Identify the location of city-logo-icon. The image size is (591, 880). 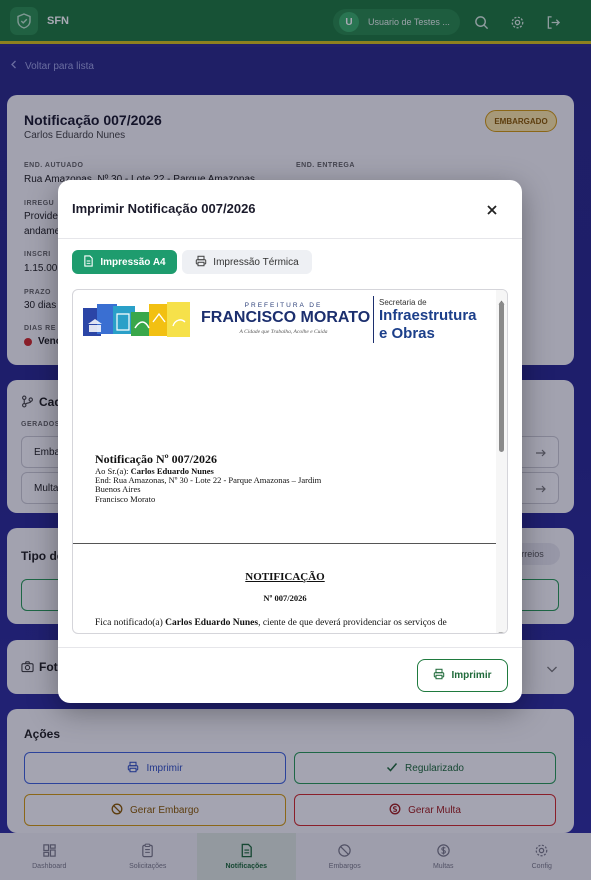
(136, 320).